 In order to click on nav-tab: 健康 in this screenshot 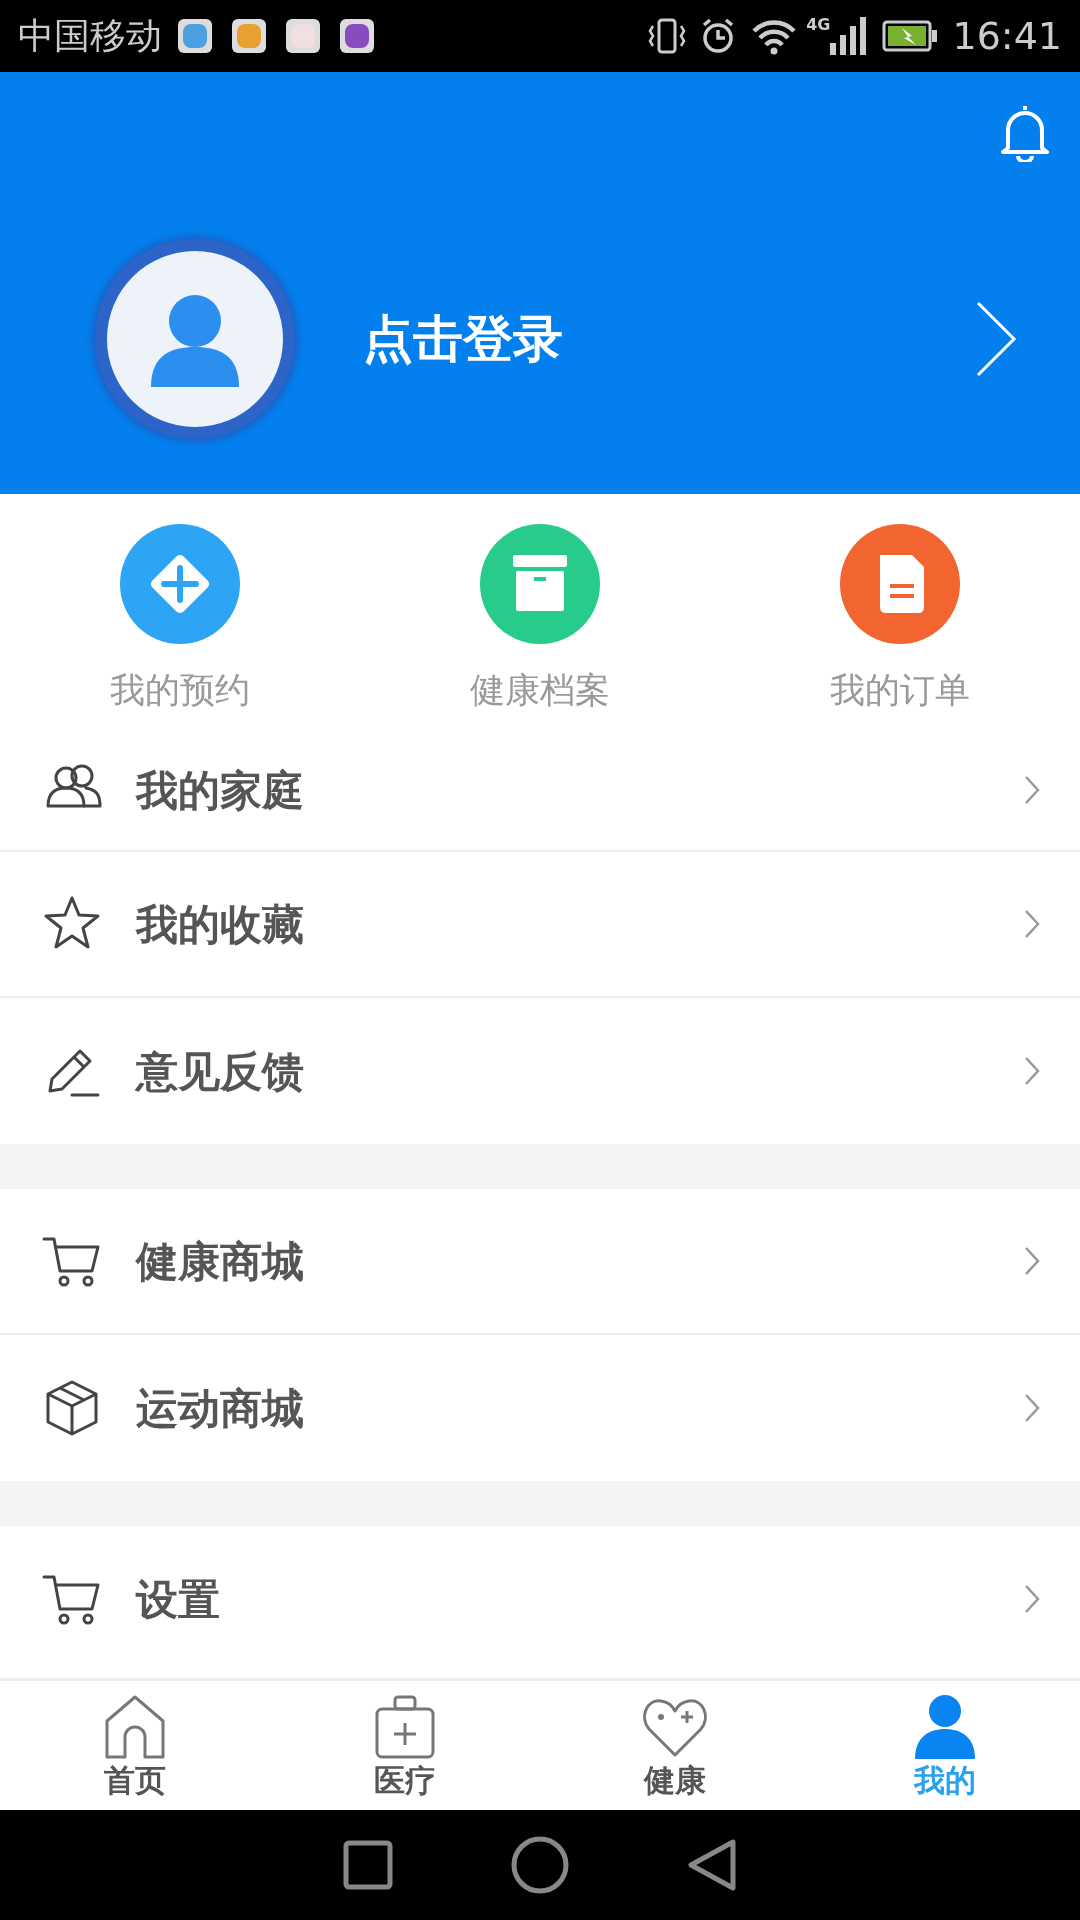, I will do `click(675, 1745)`.